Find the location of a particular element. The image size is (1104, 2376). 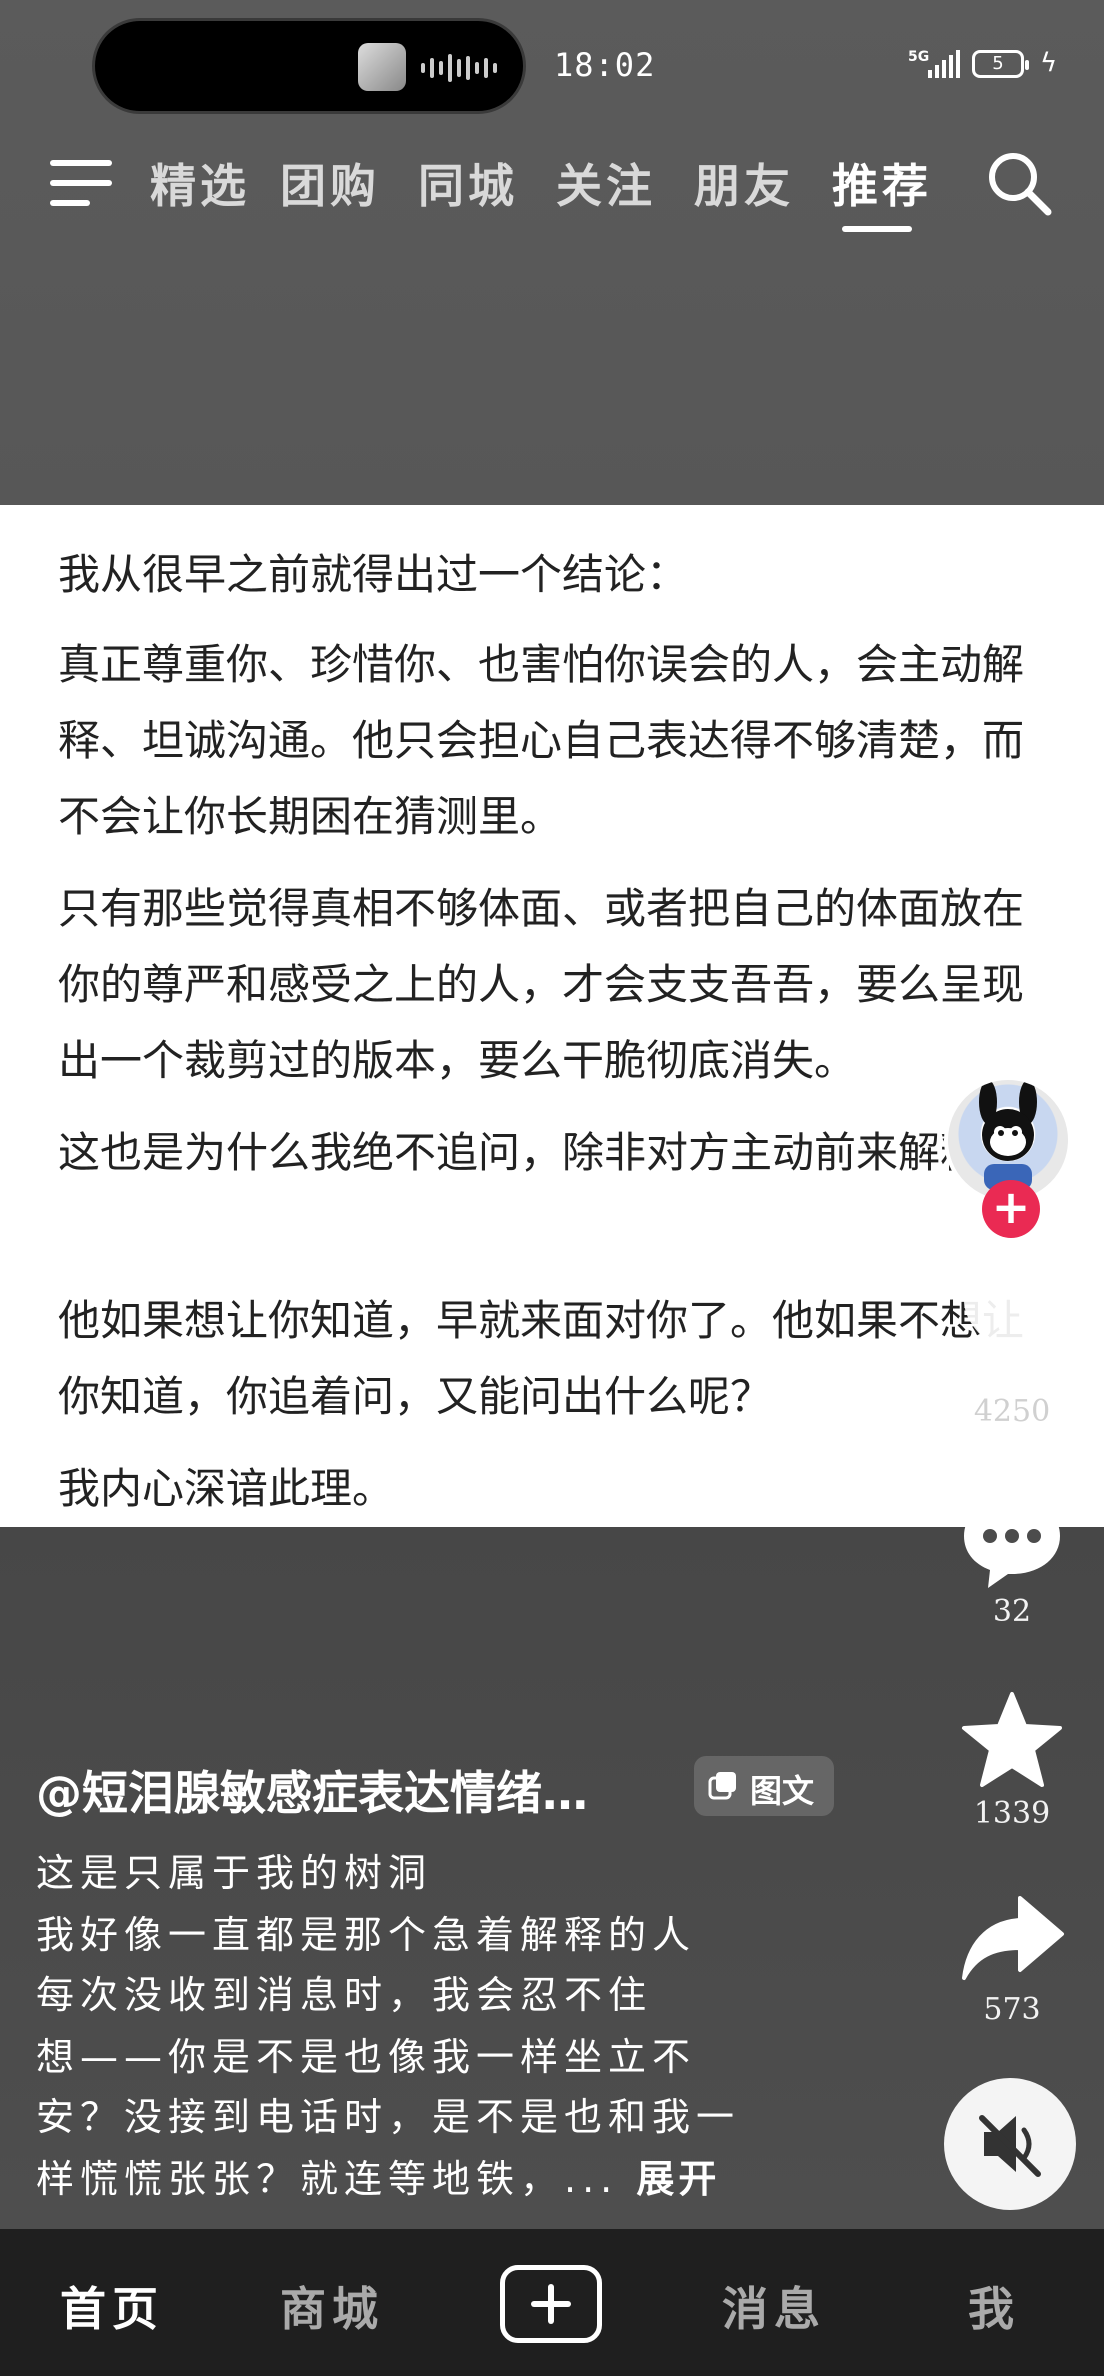

post-paragraph: 他如果想让你知道，早就来面对你了。他如果不想让你知道，你追着问，又能问出什么呢？ is located at coordinates (541, 1358).